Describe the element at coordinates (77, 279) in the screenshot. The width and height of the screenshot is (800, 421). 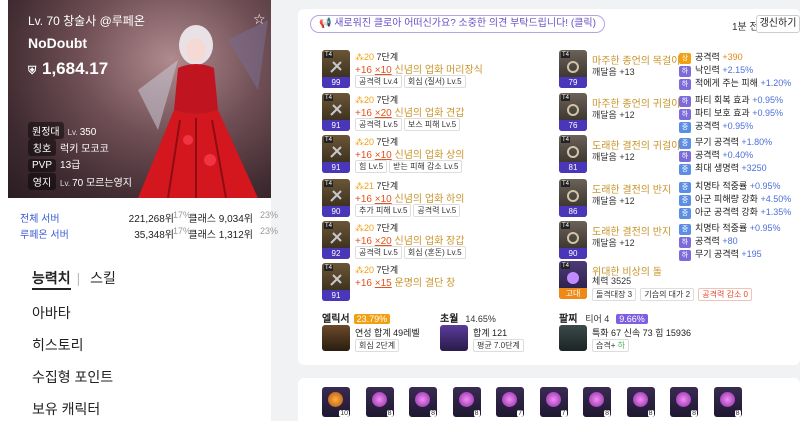
I see `menu-tabs: 능력치 | 스킬` at that location.